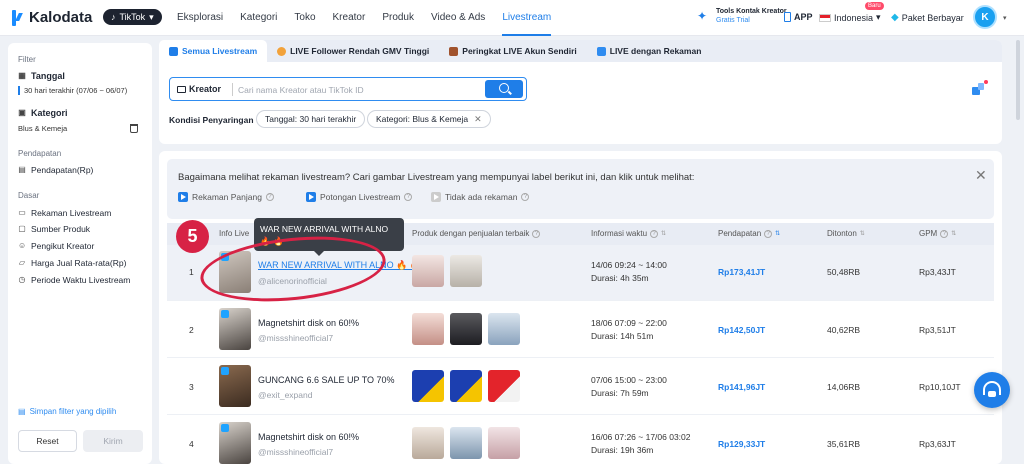  Describe the element at coordinates (349, 18) in the screenshot. I see `nav-kreator: Kreator` at that location.